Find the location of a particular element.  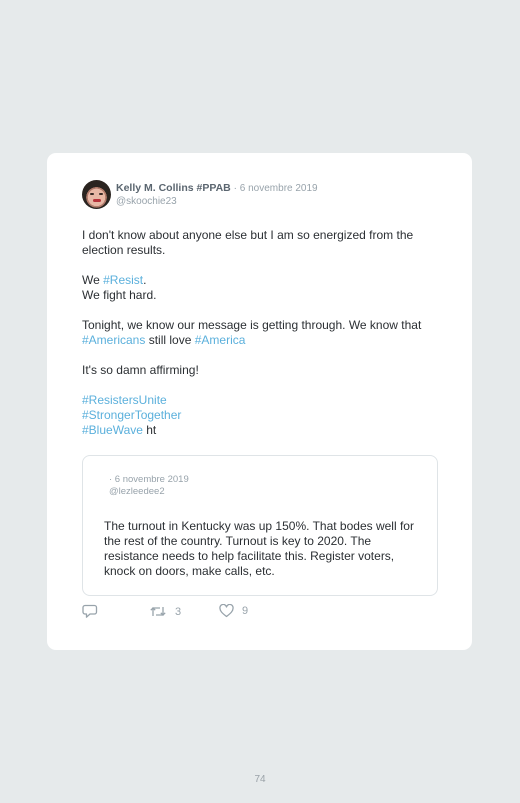

tweet-paragraph: We #Resist. We fight hard. is located at coordinates (262, 288).